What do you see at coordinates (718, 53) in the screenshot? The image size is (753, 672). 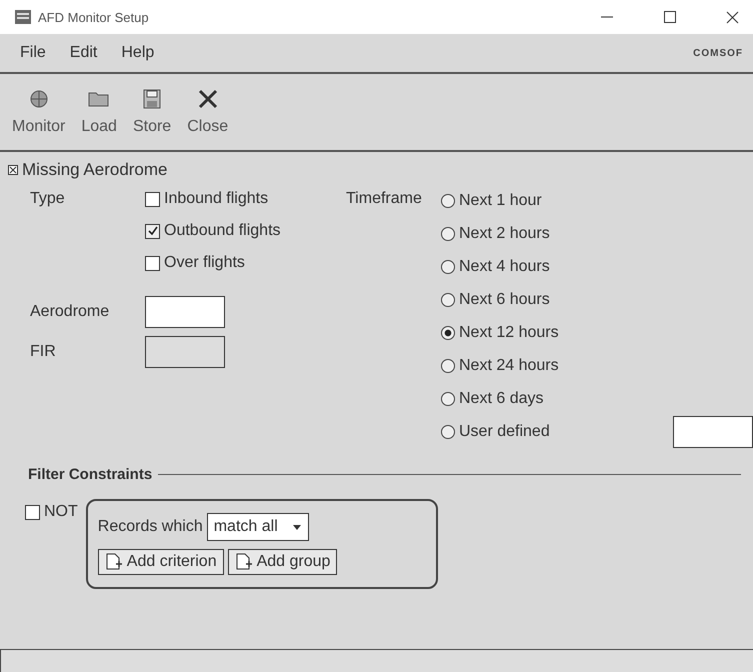 I see `logo: COMSOF` at bounding box center [718, 53].